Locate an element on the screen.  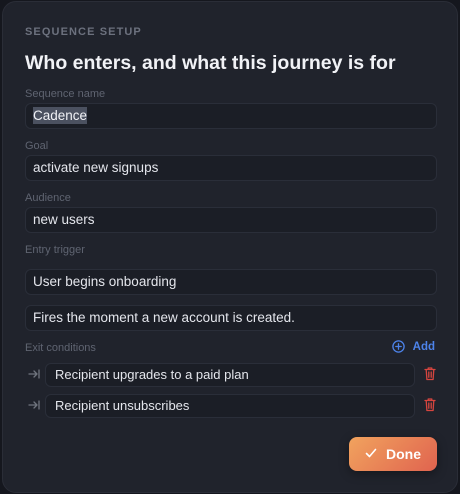
sequence-name-input: Cadence is located at coordinates (231, 116).